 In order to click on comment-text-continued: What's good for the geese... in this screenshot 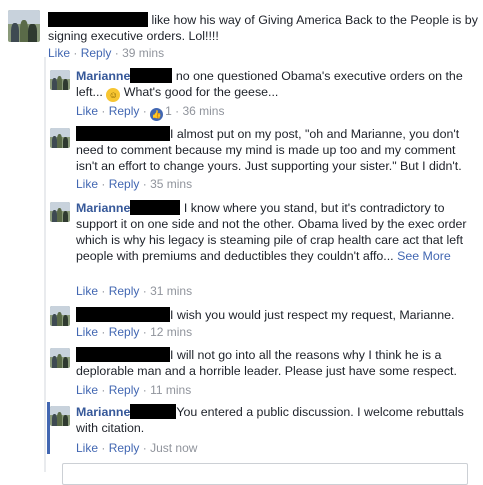, I will do `click(201, 92)`.